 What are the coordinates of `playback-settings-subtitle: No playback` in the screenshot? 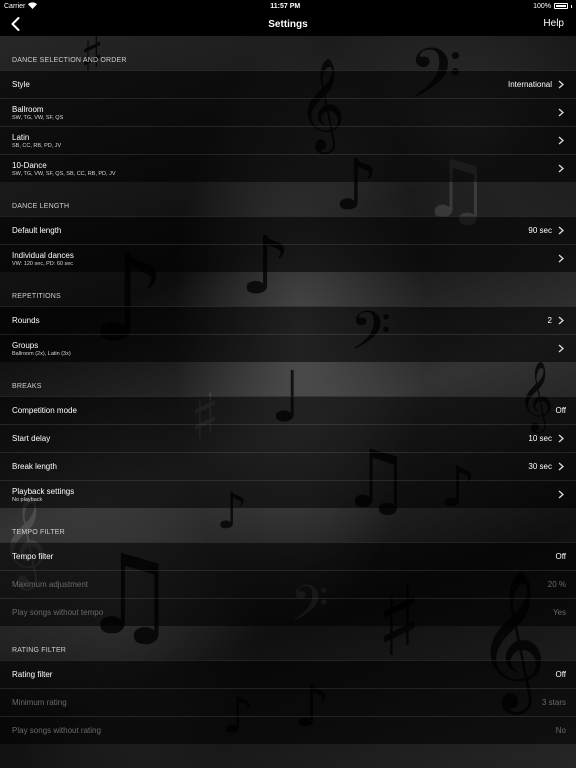 It's located at (27, 499).